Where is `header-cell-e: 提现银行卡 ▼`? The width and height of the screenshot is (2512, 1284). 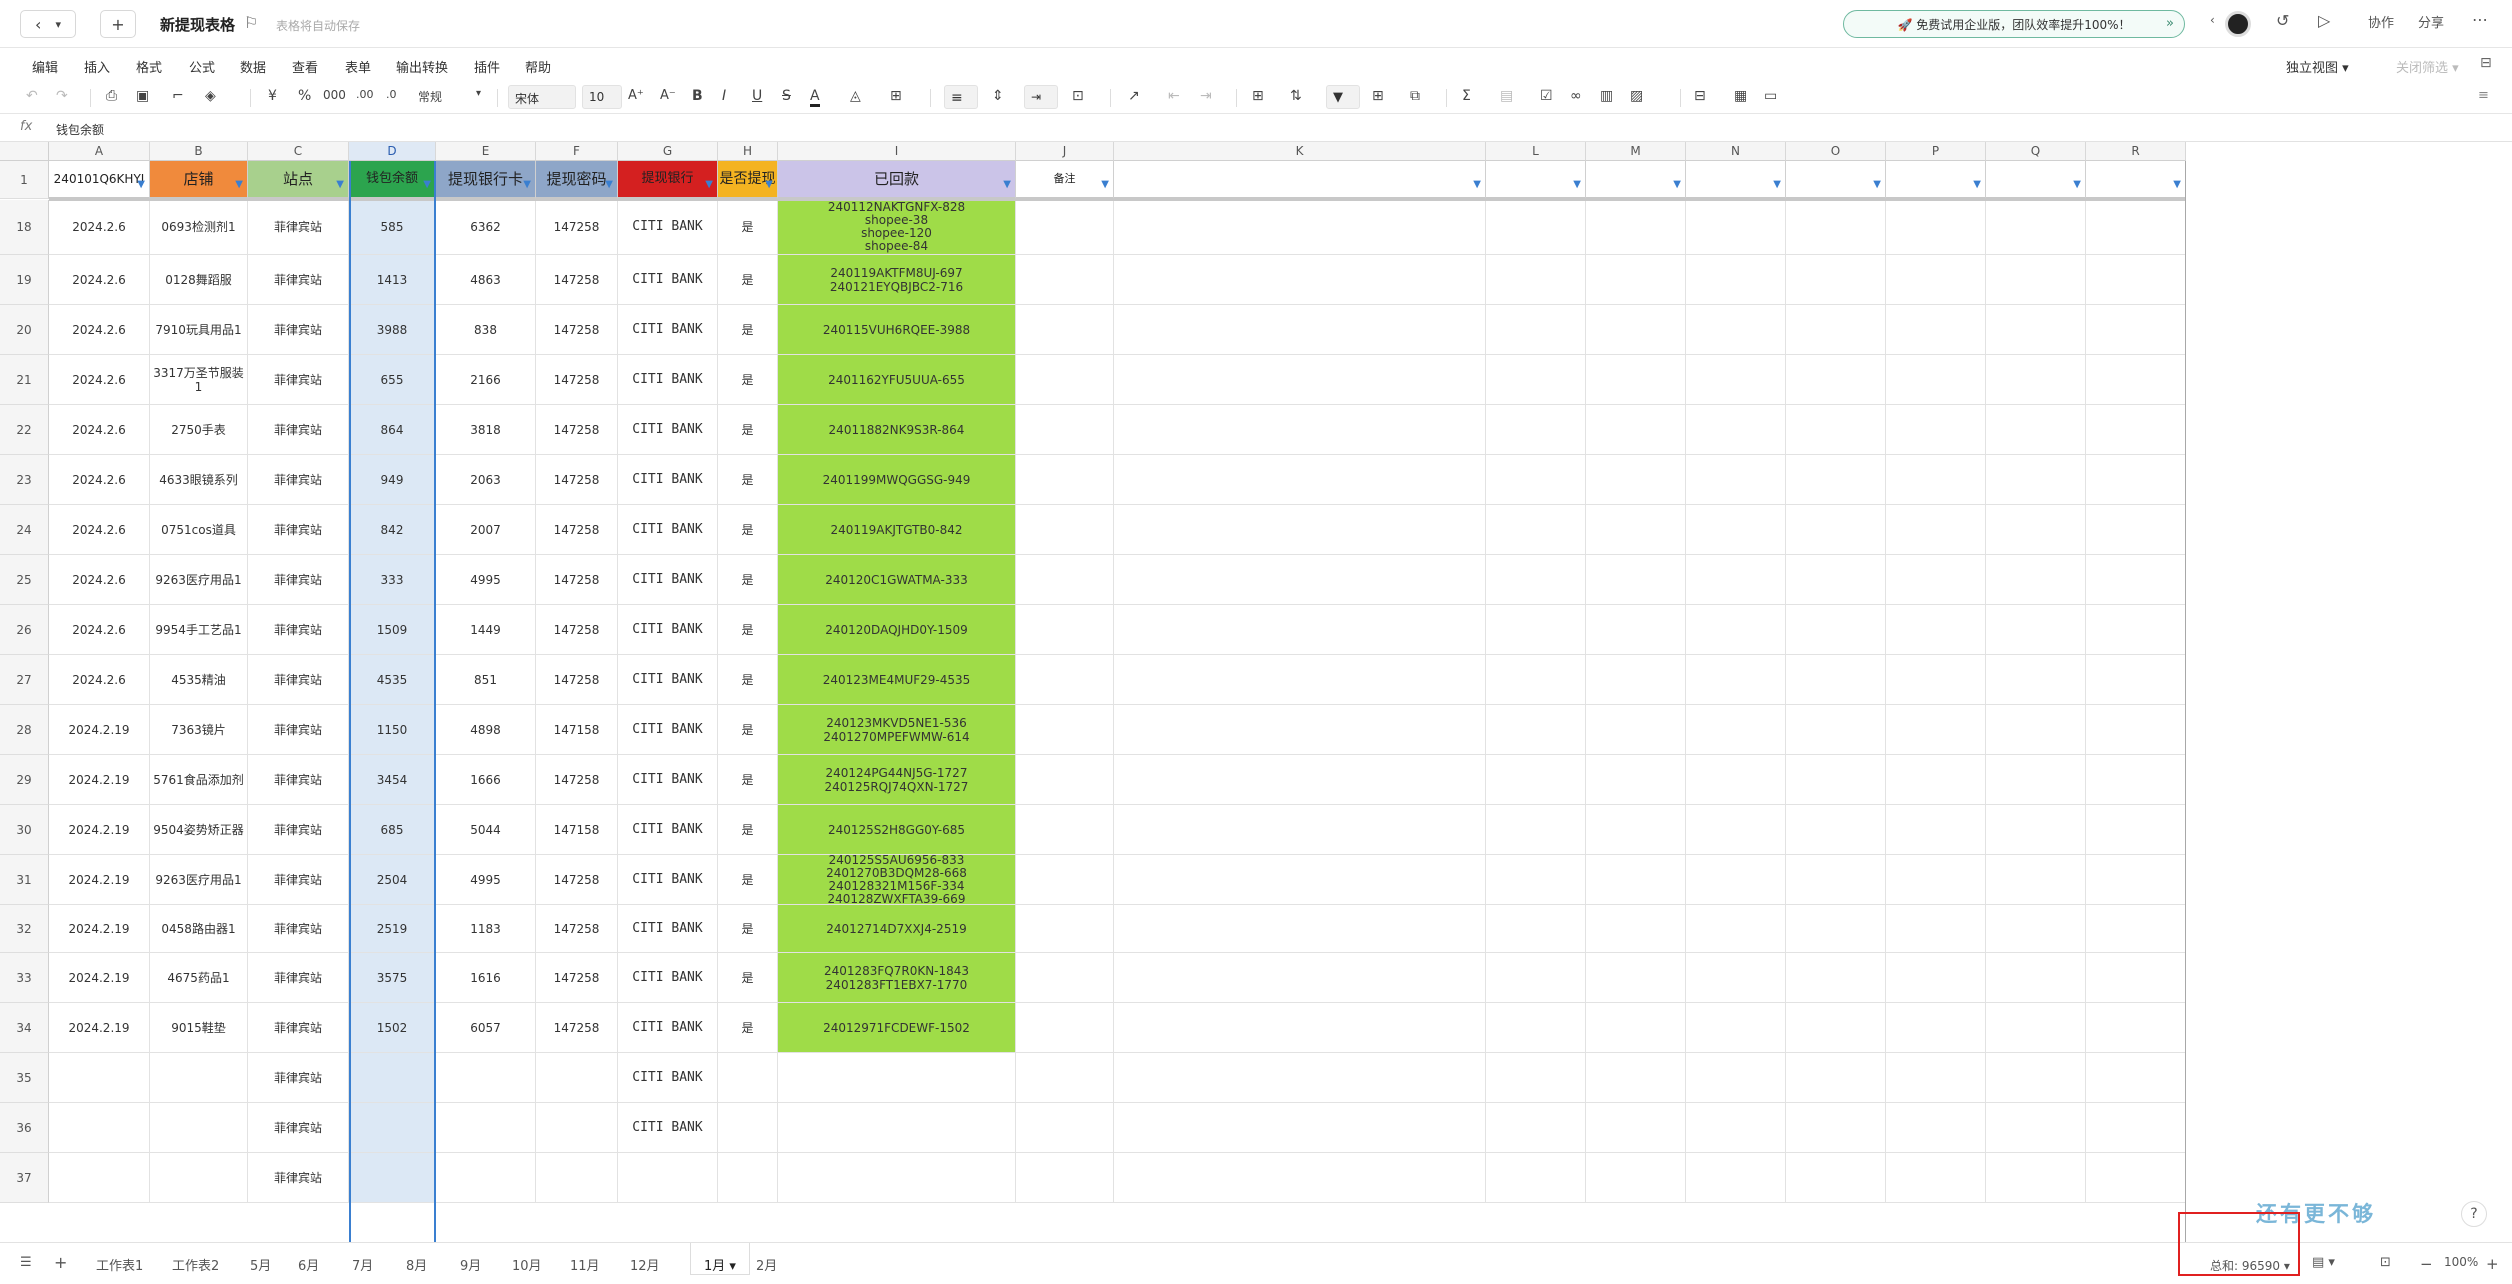 header-cell-e: 提现银行卡 ▼ is located at coordinates (486, 180).